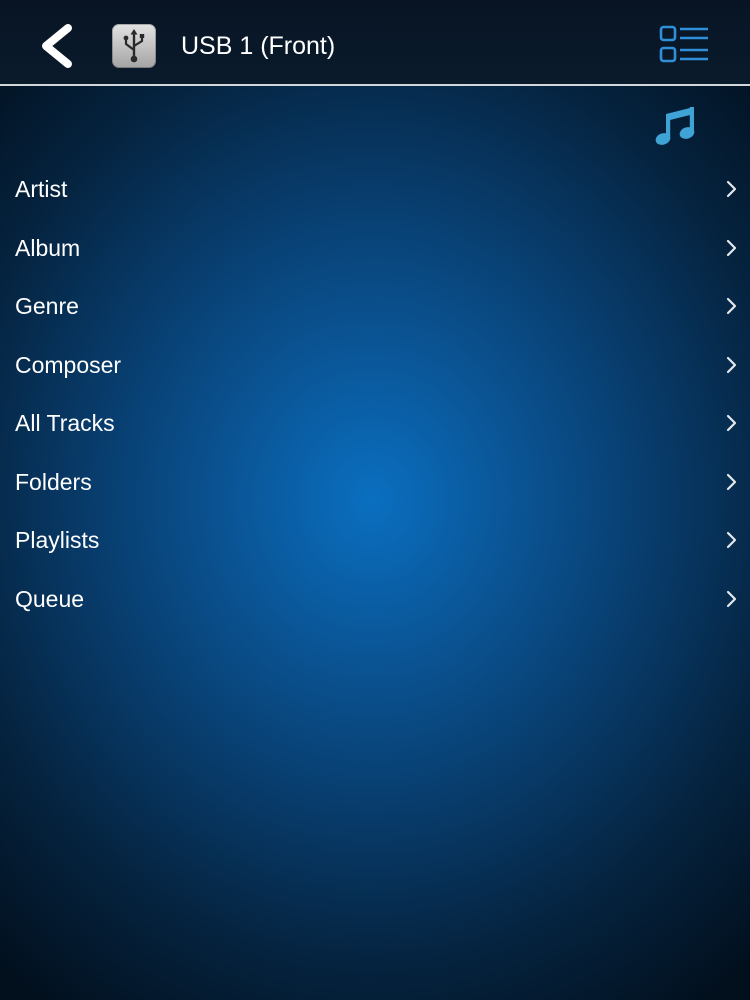 The height and width of the screenshot is (1000, 750). I want to click on menu-item-label: Folders, so click(53, 481).